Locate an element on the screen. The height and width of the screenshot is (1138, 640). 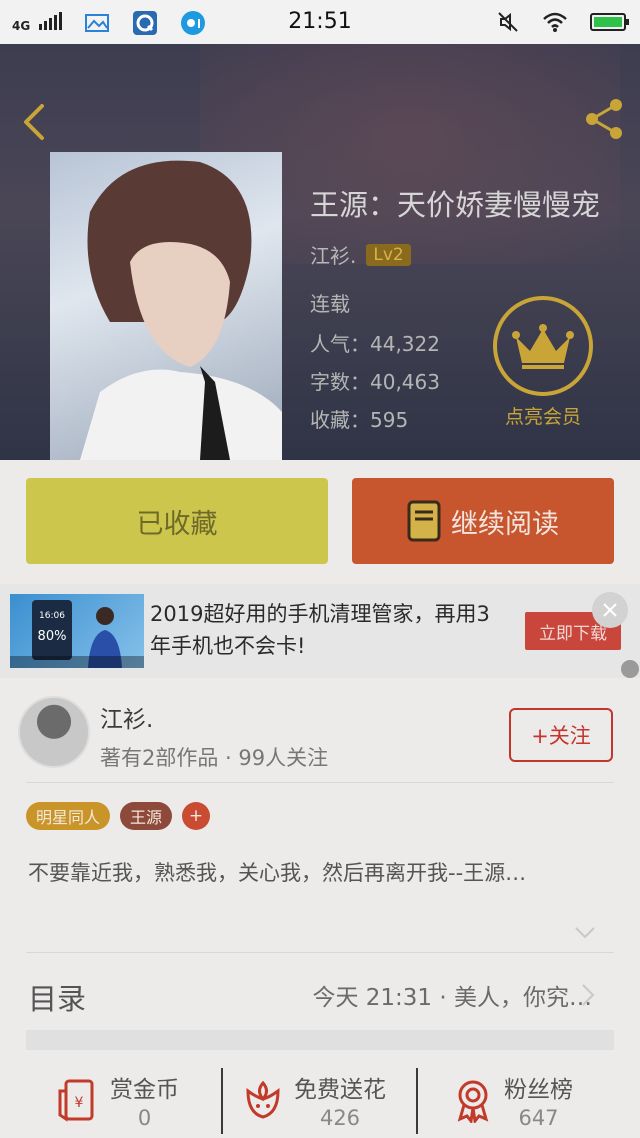
ad-image-percent: 80% is located at coordinates (52, 636).